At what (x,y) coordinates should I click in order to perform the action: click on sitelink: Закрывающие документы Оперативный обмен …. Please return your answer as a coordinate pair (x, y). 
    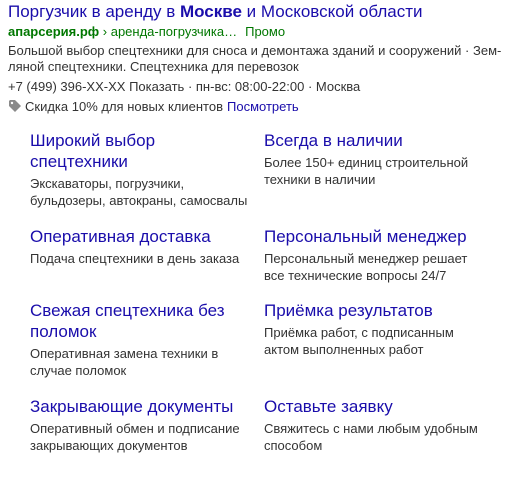
    Looking at the image, I should click on (145, 425).